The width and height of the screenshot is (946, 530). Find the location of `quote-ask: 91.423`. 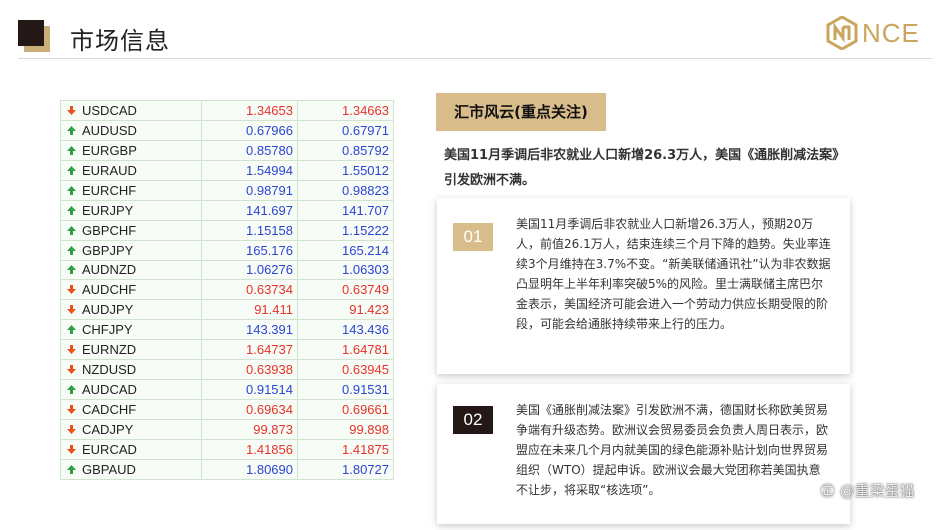

quote-ask: 91.423 is located at coordinates (345, 310).